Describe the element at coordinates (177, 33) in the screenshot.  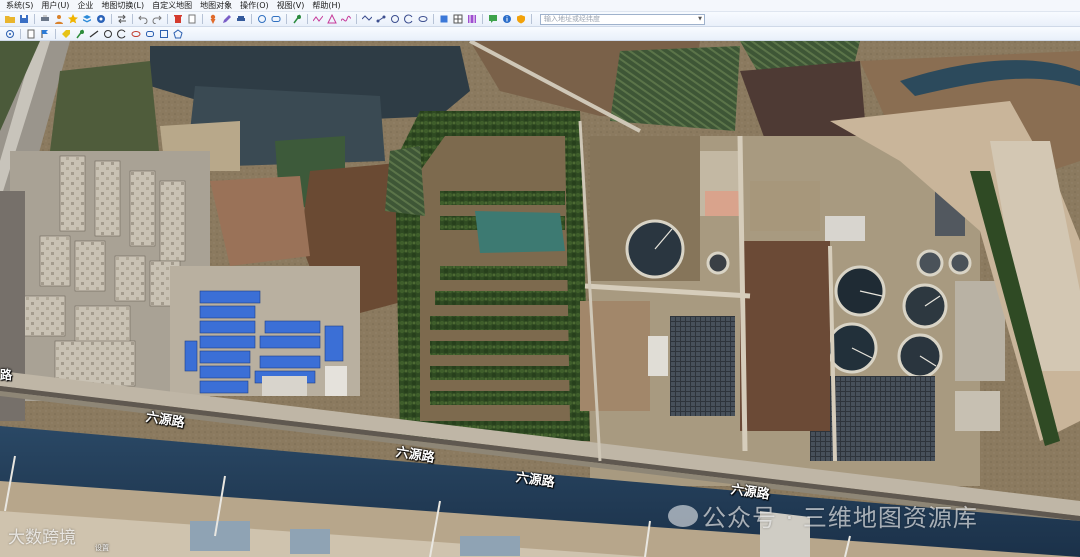
I see `polygon-draw-icon` at that location.